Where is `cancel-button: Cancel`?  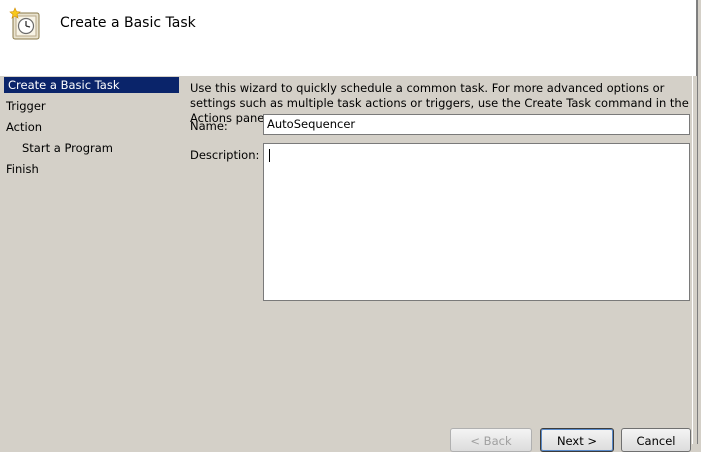 cancel-button: Cancel is located at coordinates (656, 440).